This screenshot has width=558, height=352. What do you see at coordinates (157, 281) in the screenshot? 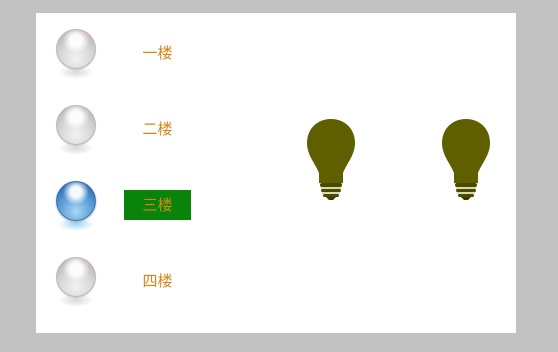
I see `floor-4-label: 四楼` at bounding box center [157, 281].